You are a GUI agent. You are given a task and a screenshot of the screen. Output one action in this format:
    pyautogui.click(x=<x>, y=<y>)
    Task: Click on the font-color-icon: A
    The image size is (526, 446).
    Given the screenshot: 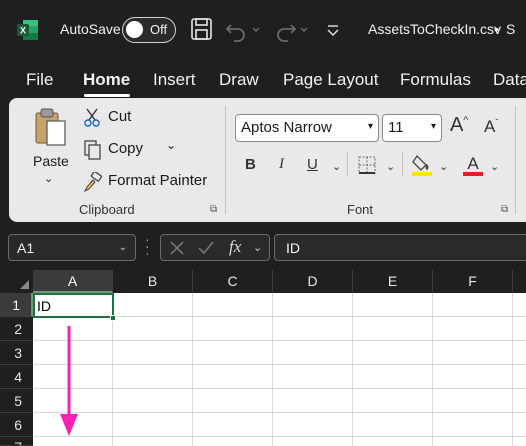 What is the action you would take?
    pyautogui.click(x=473, y=165)
    